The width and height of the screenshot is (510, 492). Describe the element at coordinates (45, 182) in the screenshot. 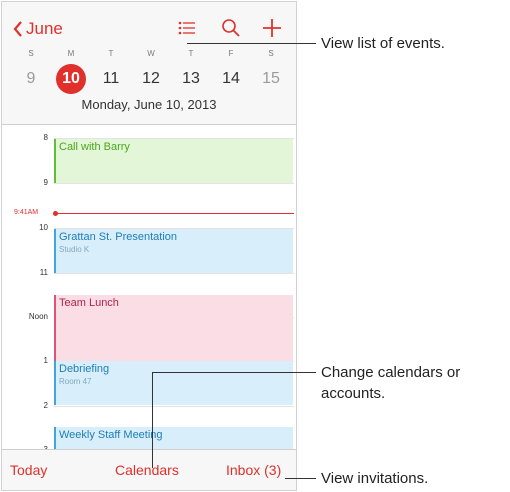

I see `hour-label: 9` at that location.